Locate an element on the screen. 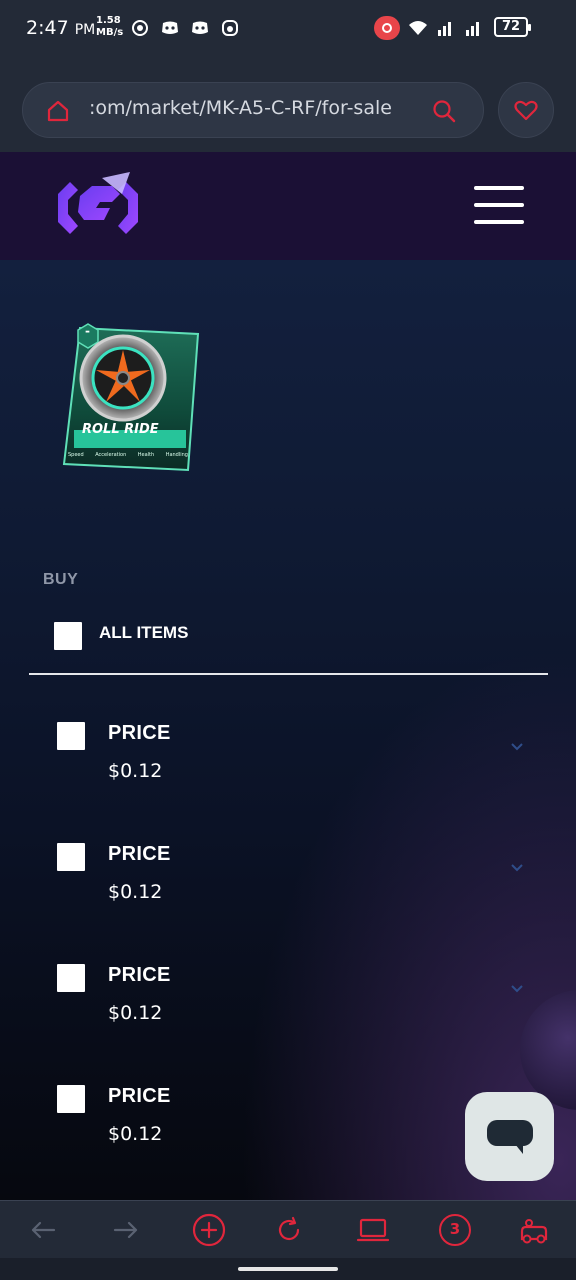 Image resolution: width=576 pixels, height=1280 pixels. app-notification-icon is located at coordinates (230, 28).